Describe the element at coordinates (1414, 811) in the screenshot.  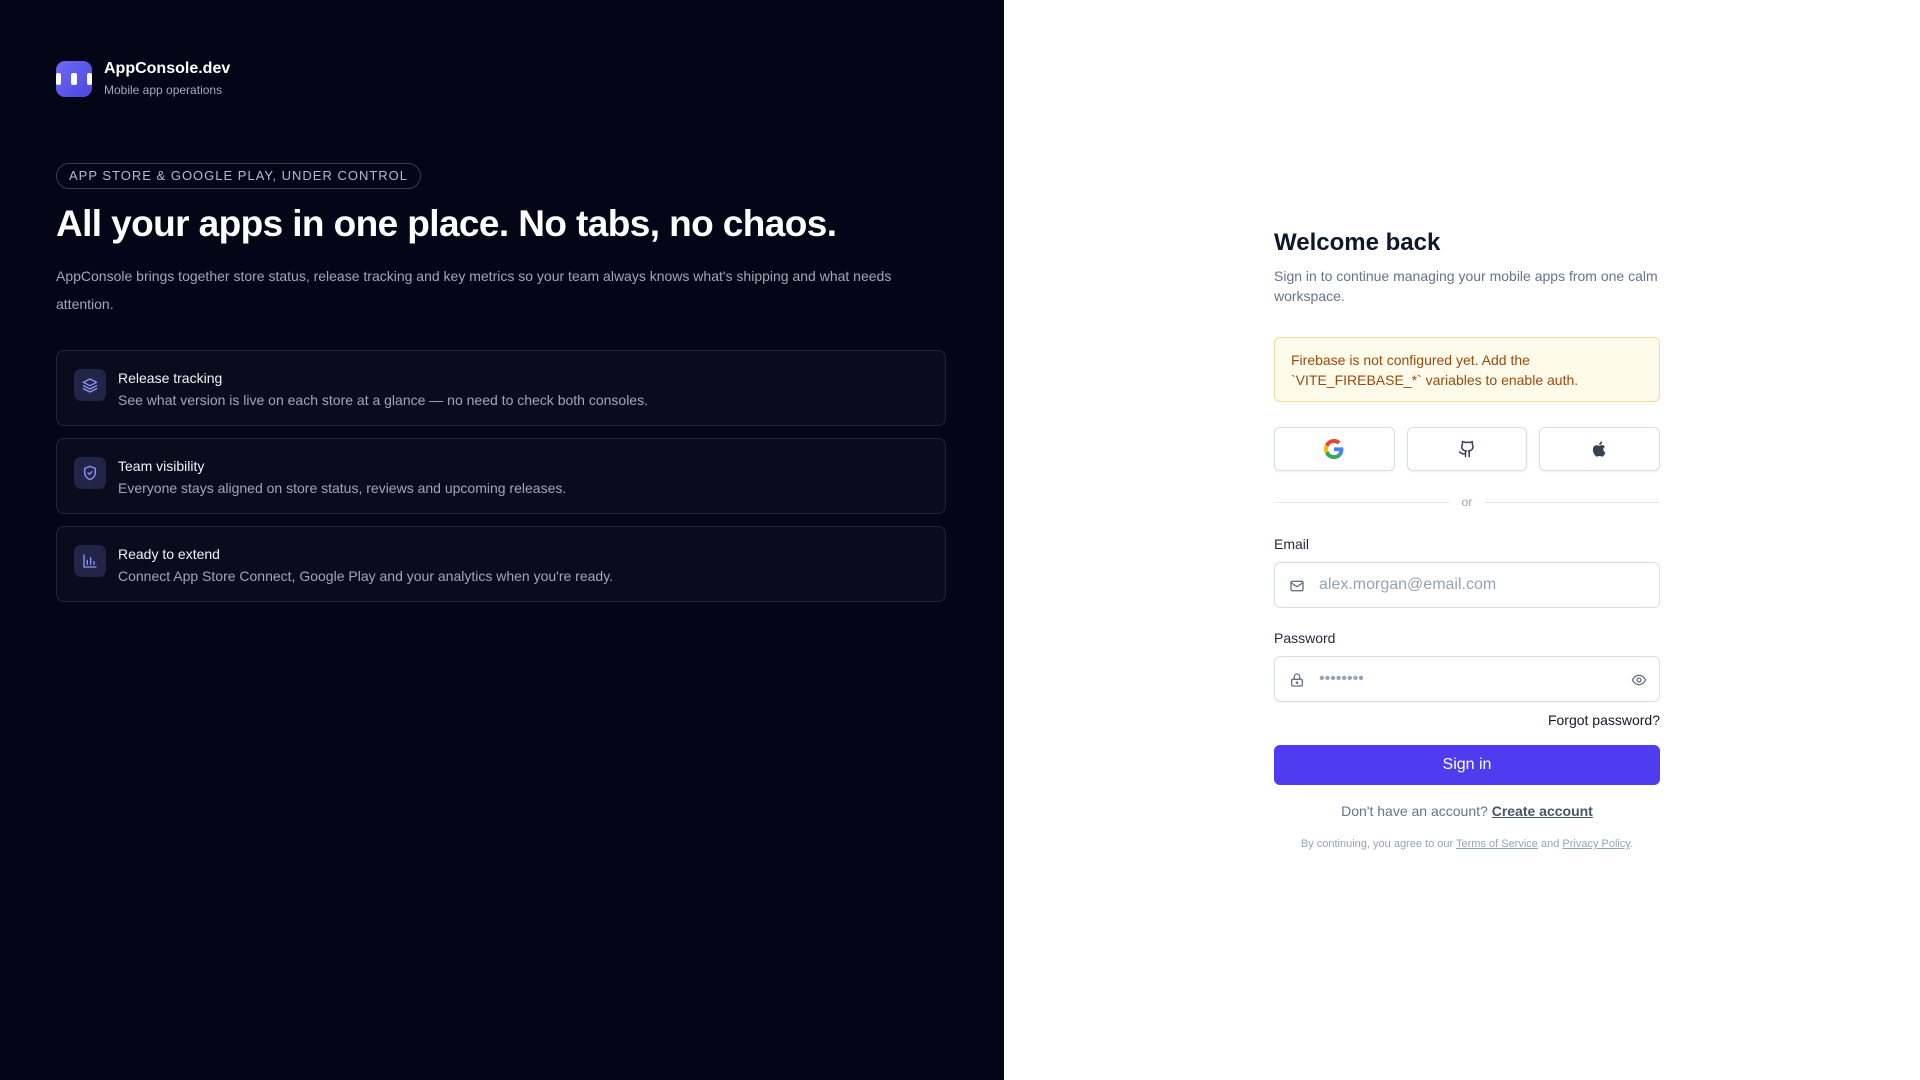
I see `no-account-text: Don't have an account?` at that location.